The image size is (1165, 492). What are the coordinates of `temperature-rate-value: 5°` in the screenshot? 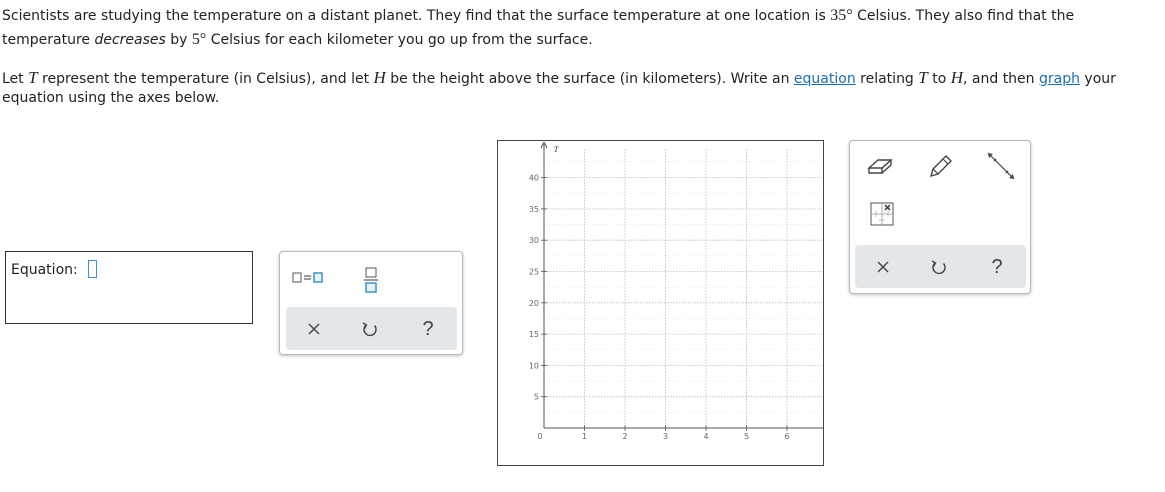 It's located at (199, 39).